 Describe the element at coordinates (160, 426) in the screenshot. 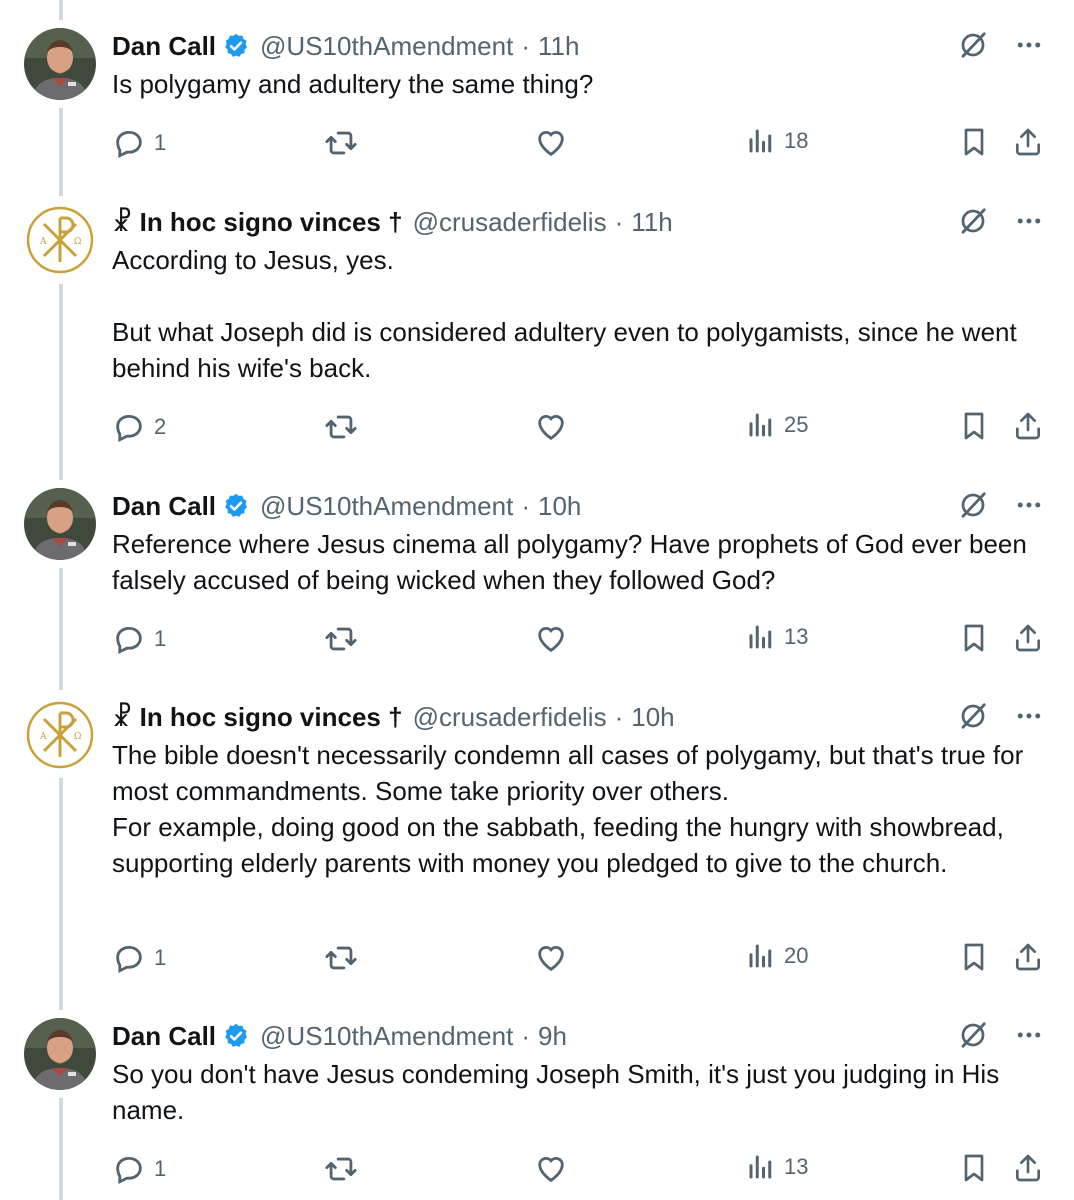

I see `reply-count: 2` at that location.